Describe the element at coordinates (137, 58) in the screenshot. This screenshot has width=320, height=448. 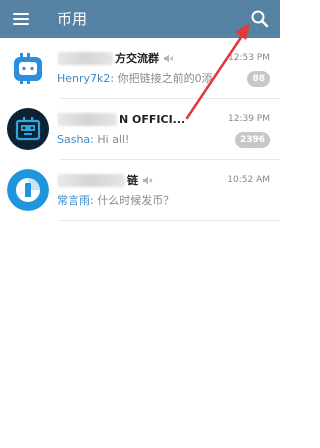
I see `chat-name: 方交流群` at that location.